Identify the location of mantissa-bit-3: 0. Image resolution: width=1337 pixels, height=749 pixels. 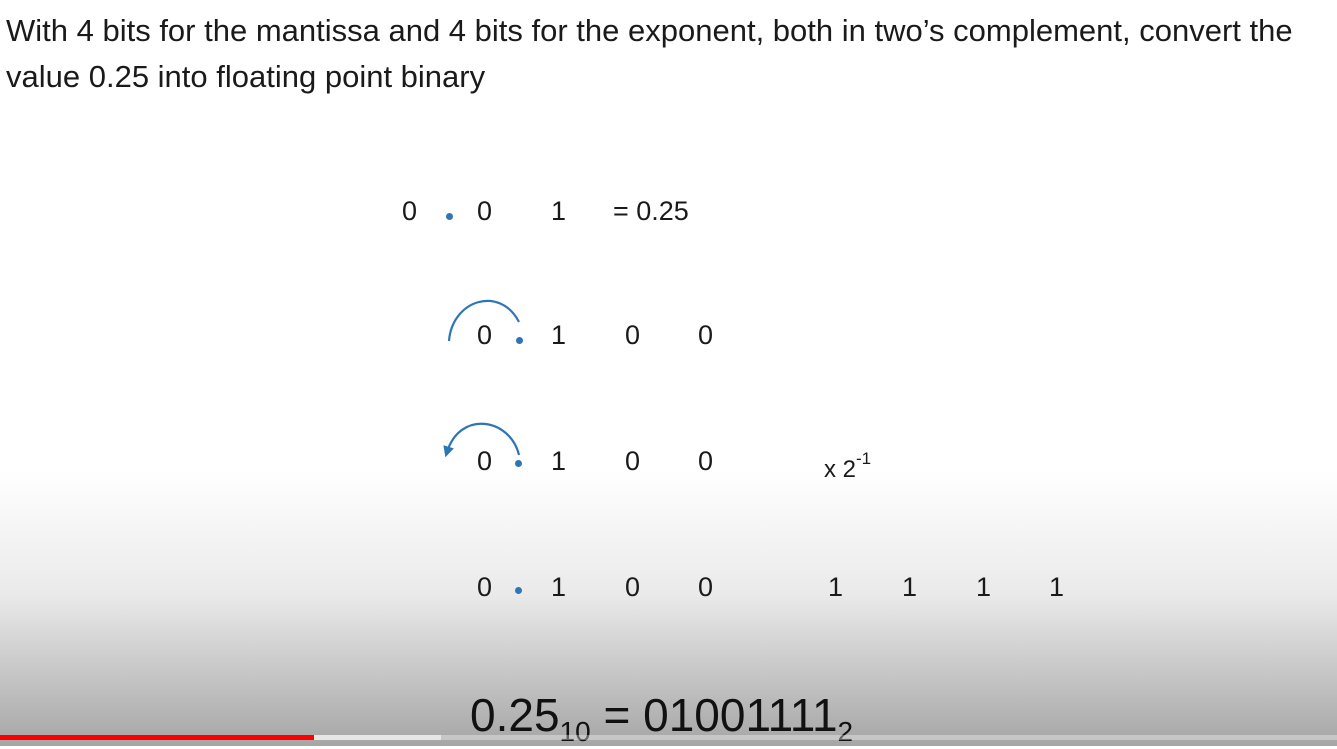
(633, 587).